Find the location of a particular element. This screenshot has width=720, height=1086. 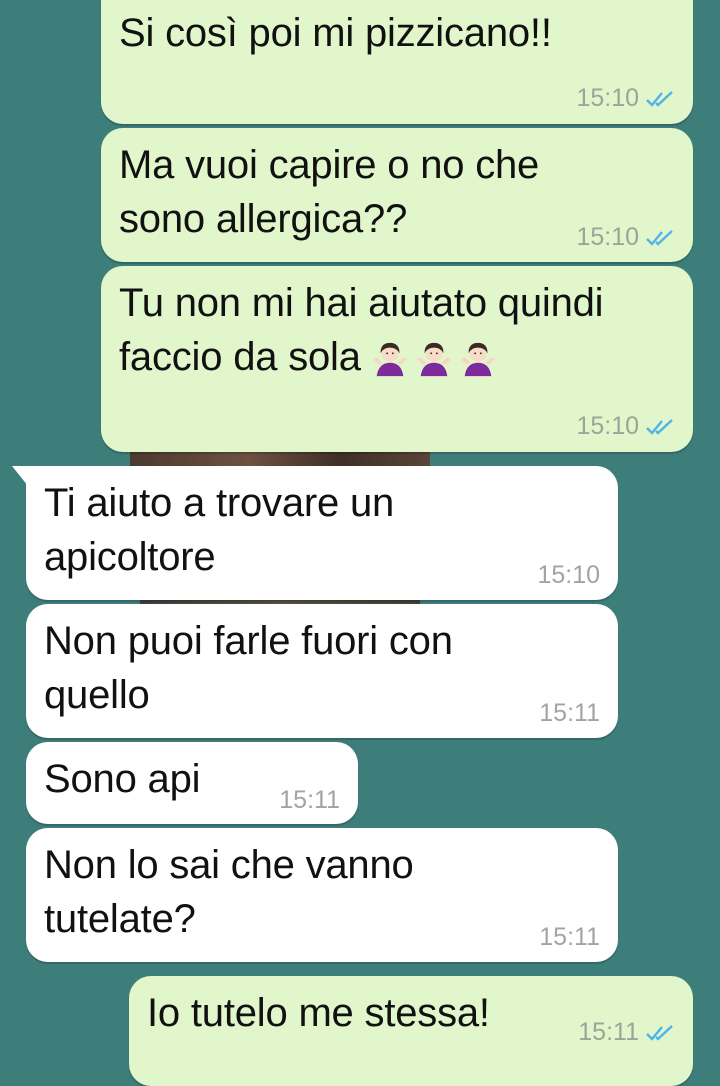

message-bubble-incoming: Non lo sai che vanno tutelate? 15:11 is located at coordinates (322, 895).